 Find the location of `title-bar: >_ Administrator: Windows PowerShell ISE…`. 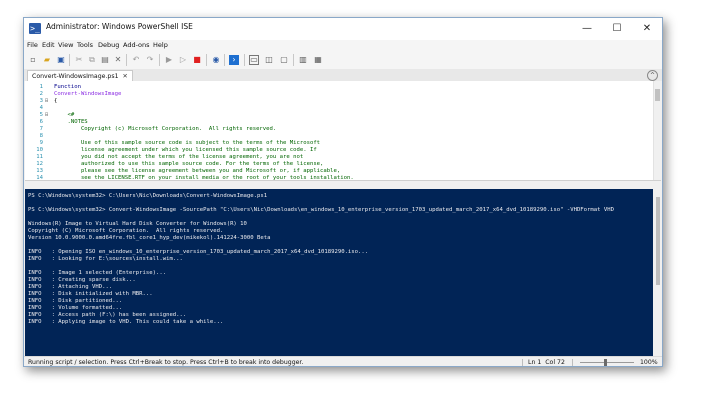

title-bar: >_ Administrator: Windows PowerShell ISE… is located at coordinates (343, 29).